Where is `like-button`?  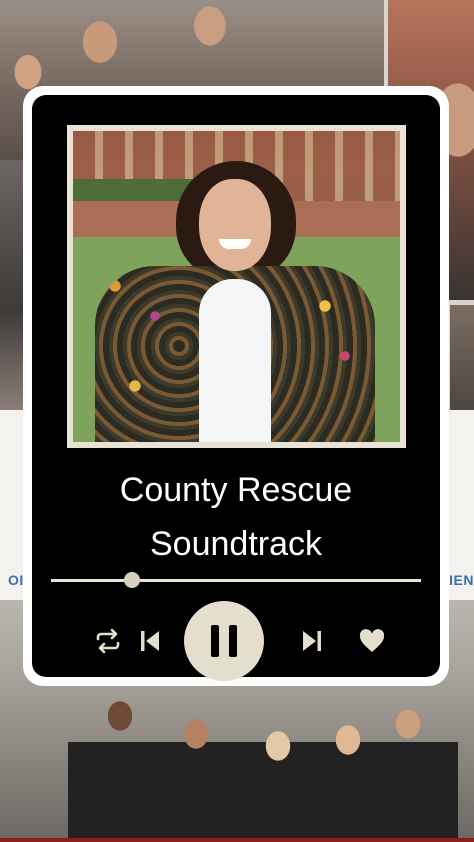
like-button is located at coordinates (372, 641).